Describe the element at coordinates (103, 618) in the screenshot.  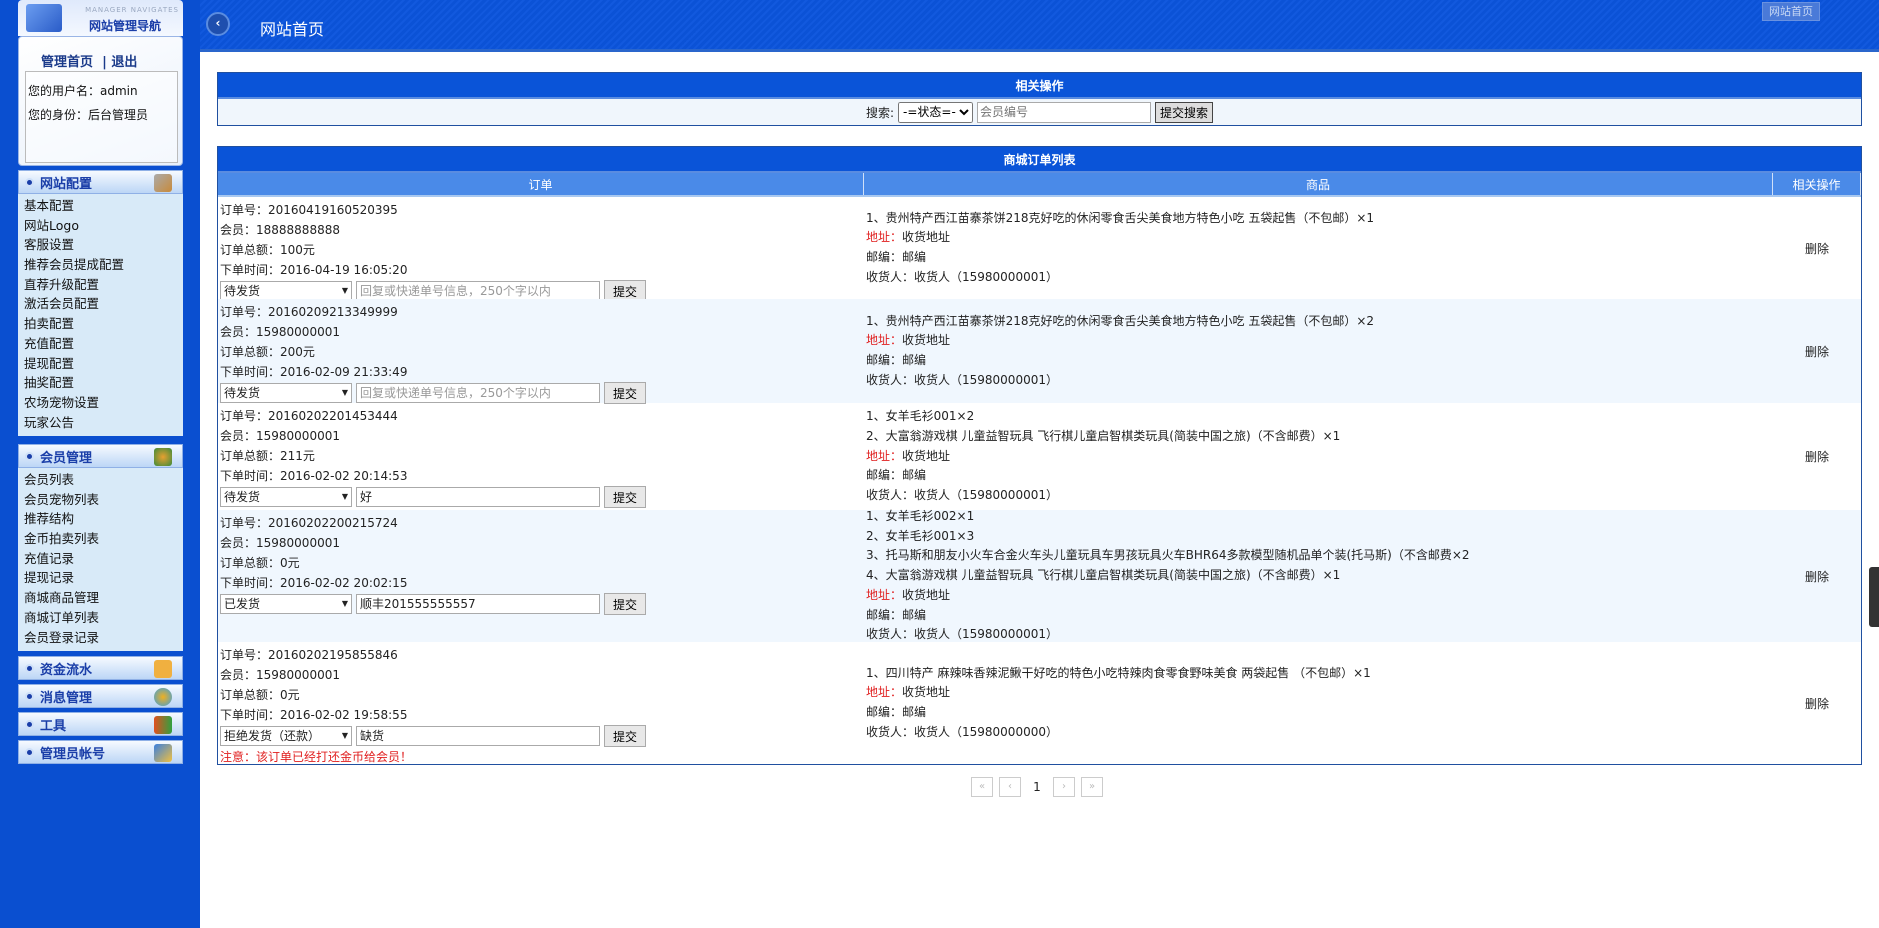
I see `sidebar-item: 商城订单列表` at that location.